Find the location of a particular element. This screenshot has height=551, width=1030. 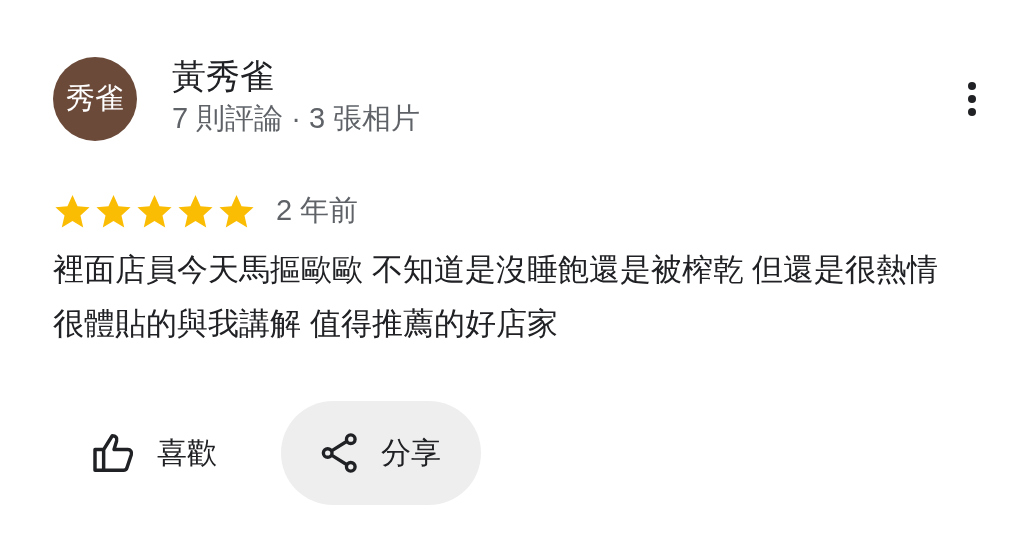

reviewer-name: 黃秀雀 is located at coordinates (569, 76).